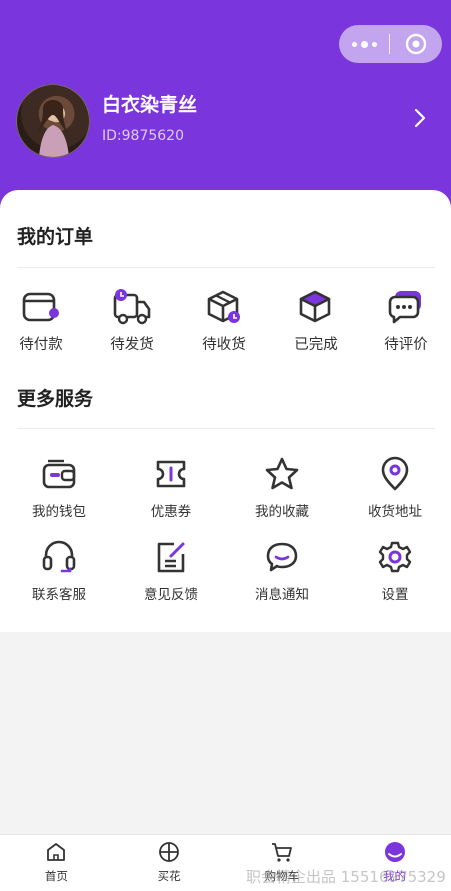  I want to click on order-item-completed: 已完成, so click(316, 320).